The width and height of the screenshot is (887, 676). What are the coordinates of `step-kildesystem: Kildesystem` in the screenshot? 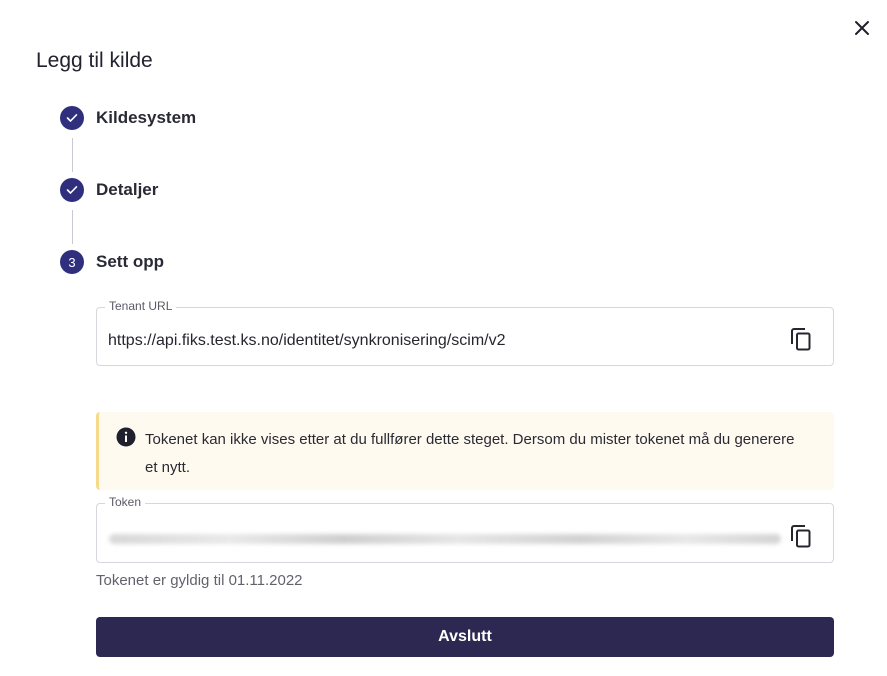 It's located at (128, 118).